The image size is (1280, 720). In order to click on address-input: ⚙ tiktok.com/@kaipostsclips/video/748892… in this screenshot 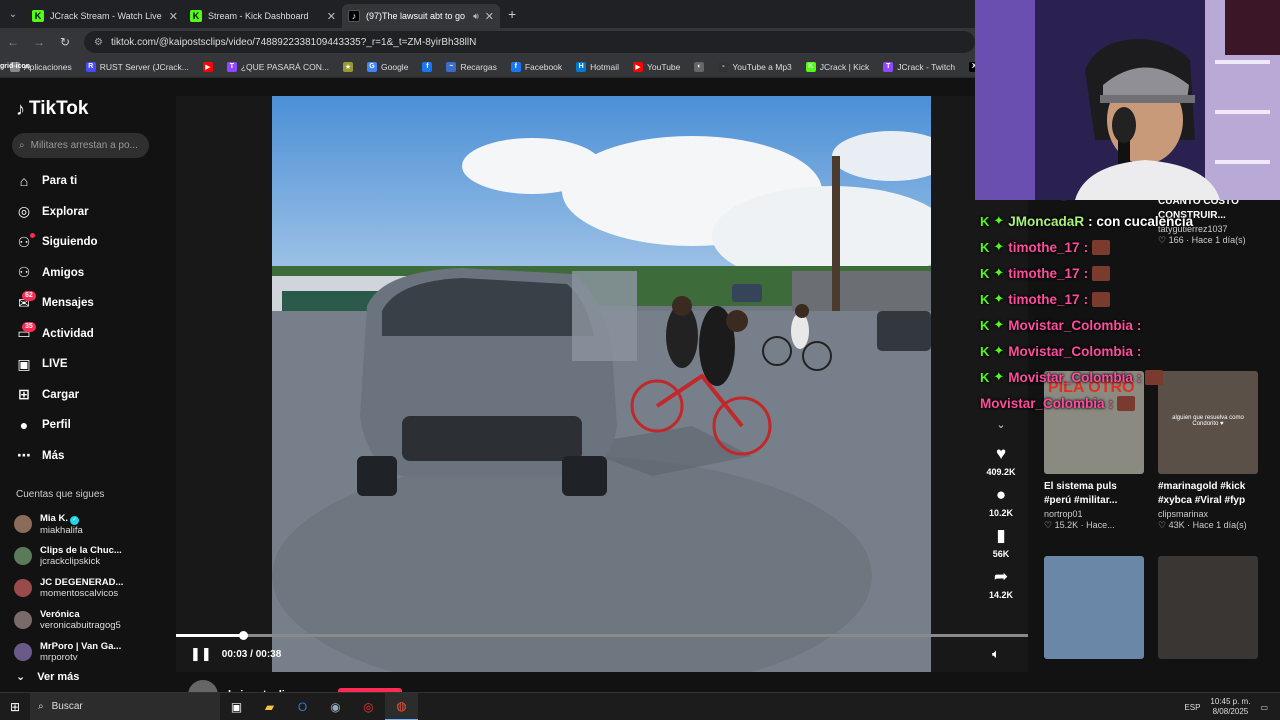, I will do `click(529, 42)`.